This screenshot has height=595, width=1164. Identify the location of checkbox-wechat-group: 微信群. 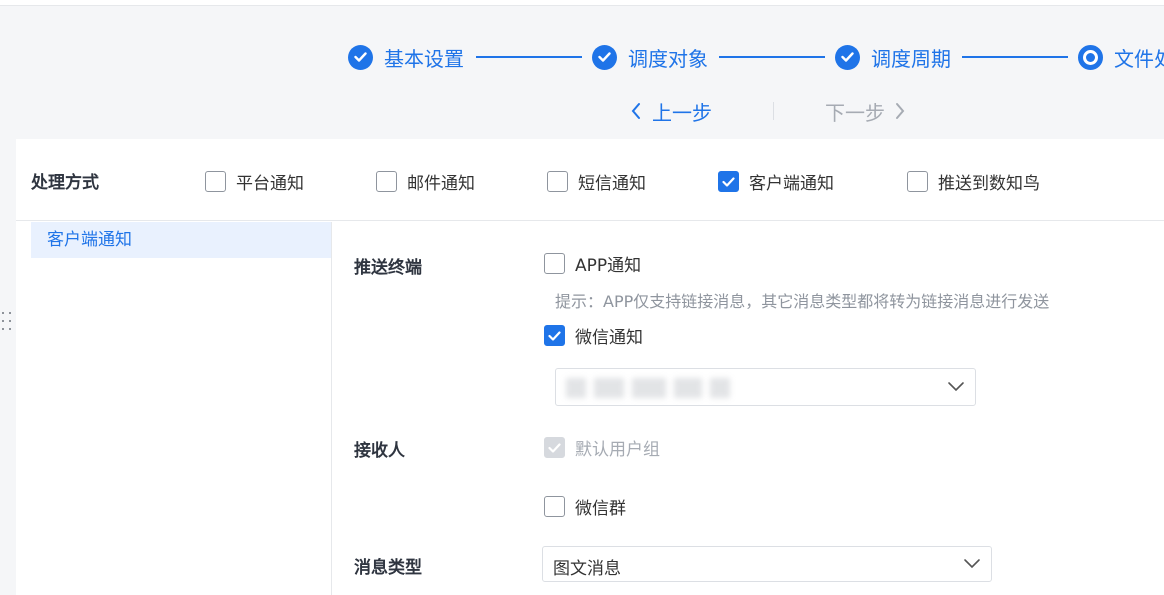
(585, 506).